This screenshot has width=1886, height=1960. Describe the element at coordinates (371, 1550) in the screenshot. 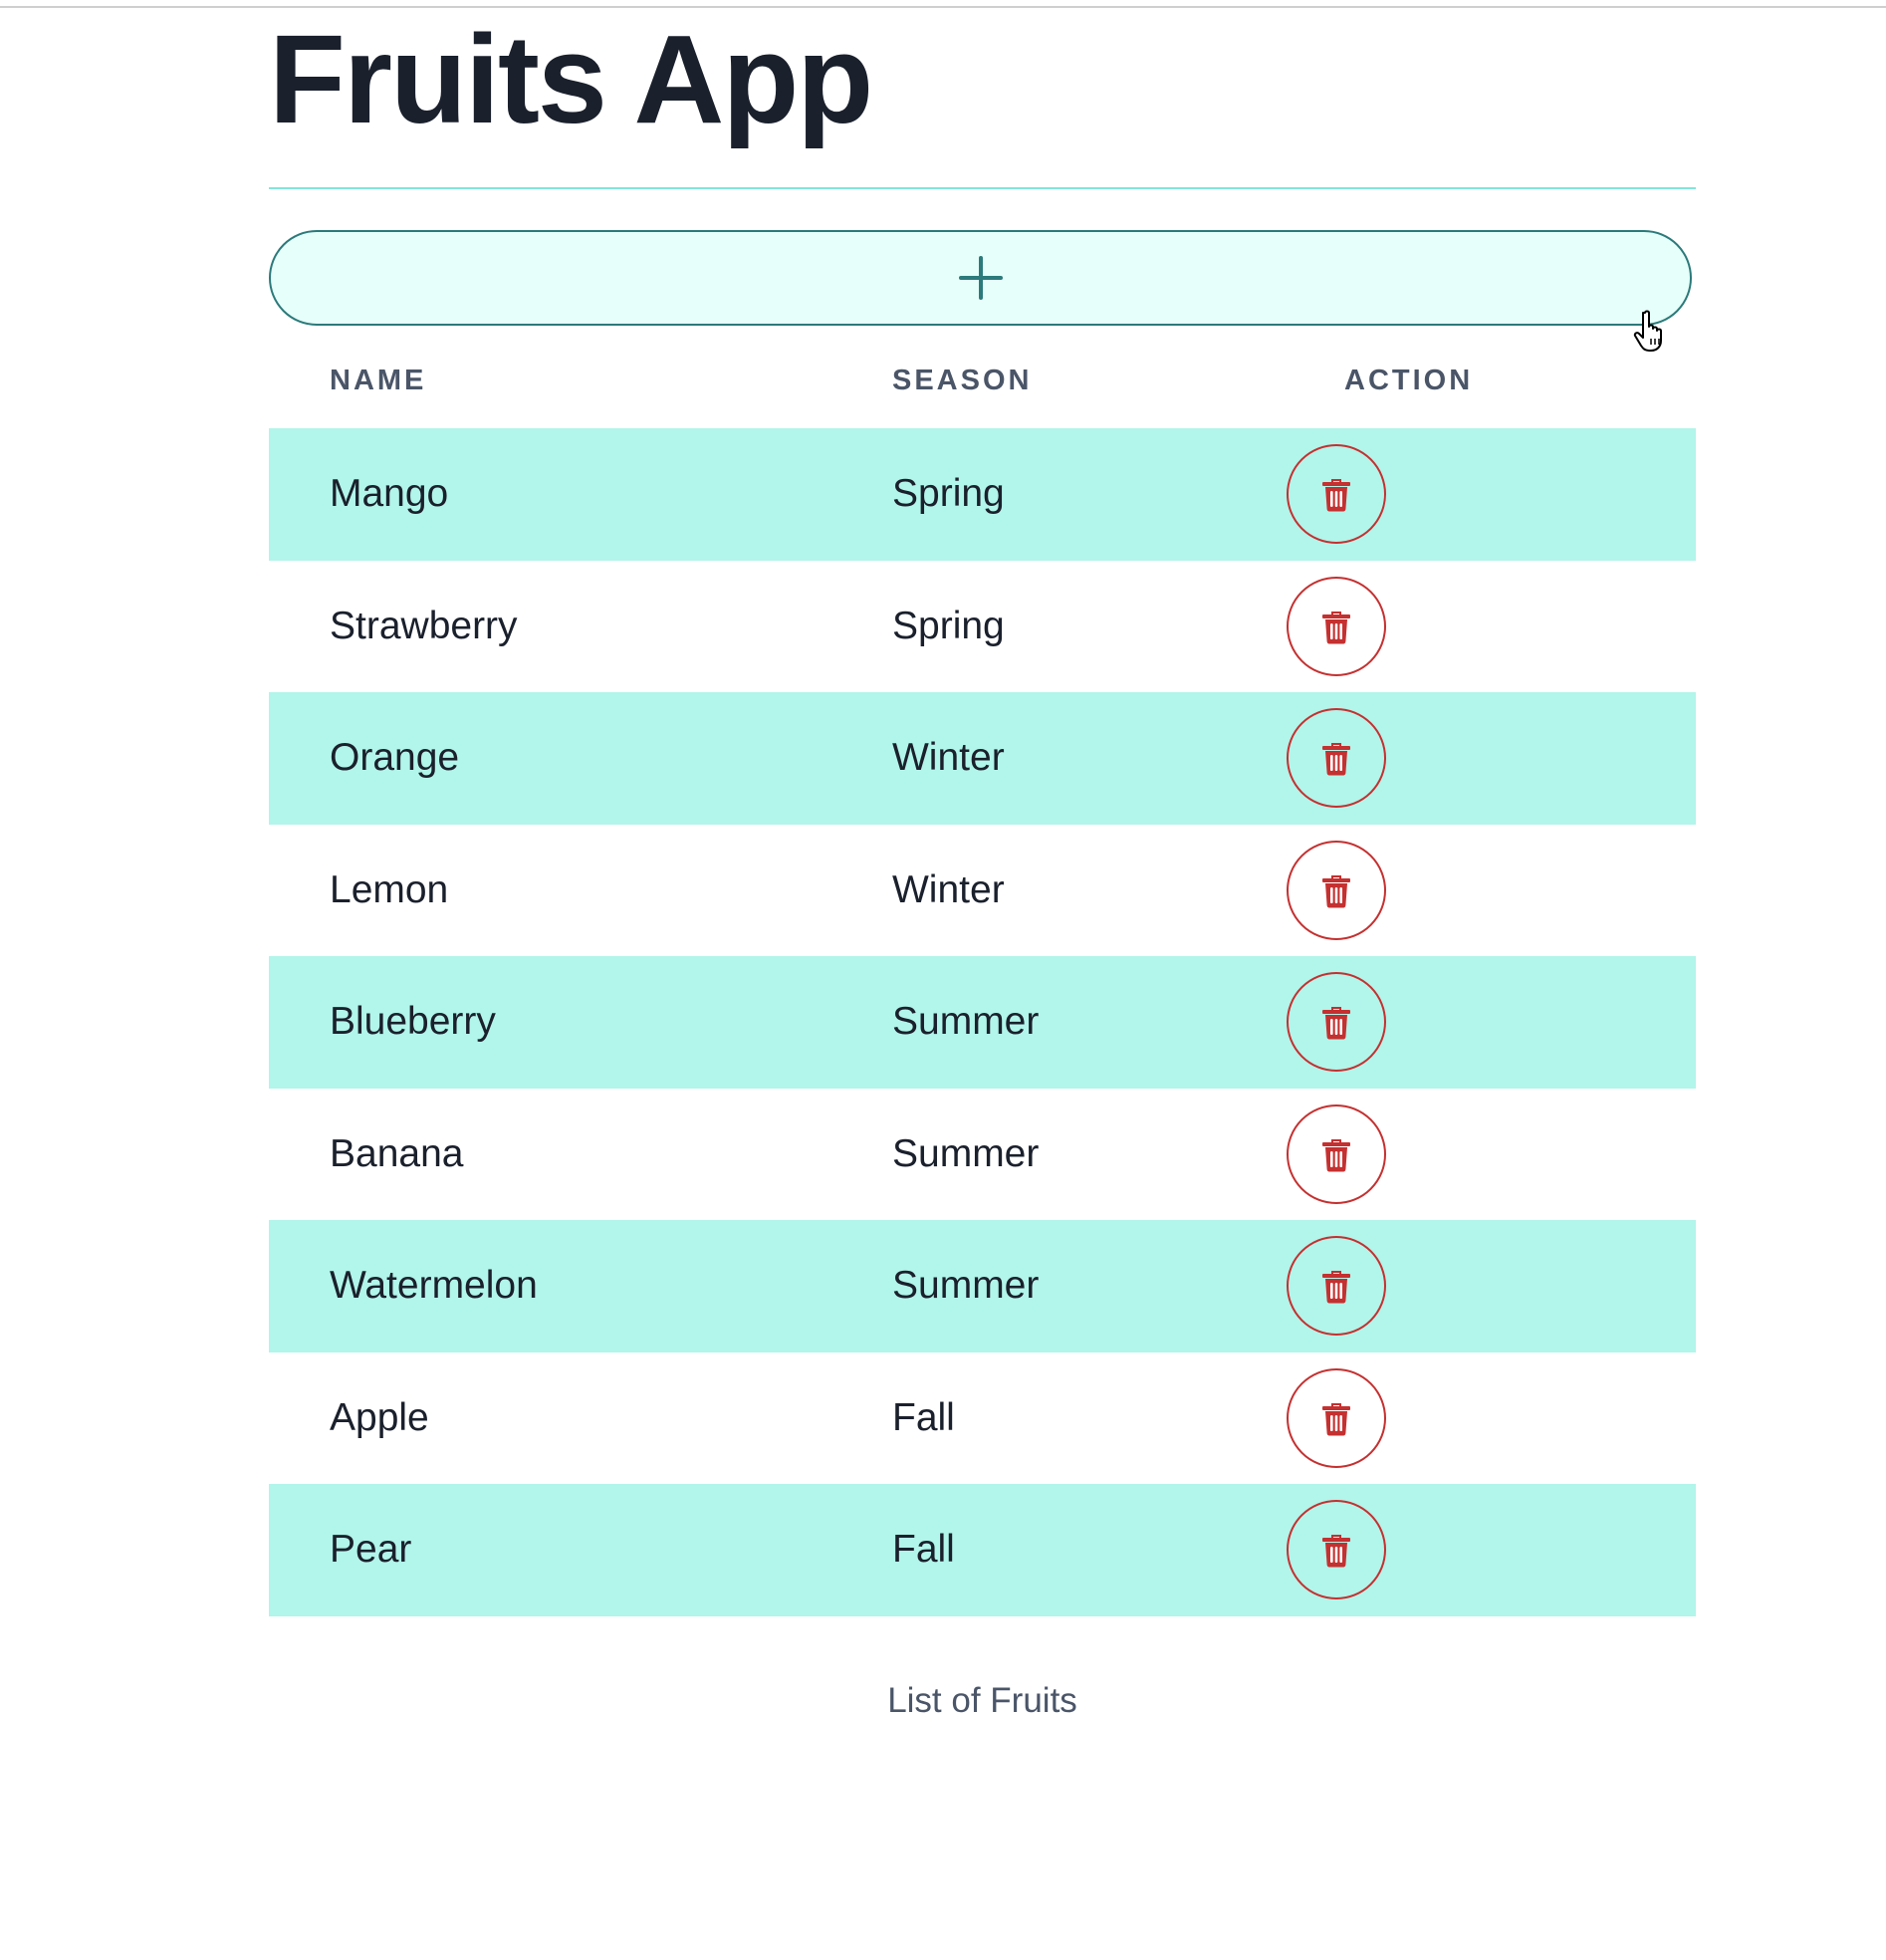

I see `fruit-name: Pear` at that location.